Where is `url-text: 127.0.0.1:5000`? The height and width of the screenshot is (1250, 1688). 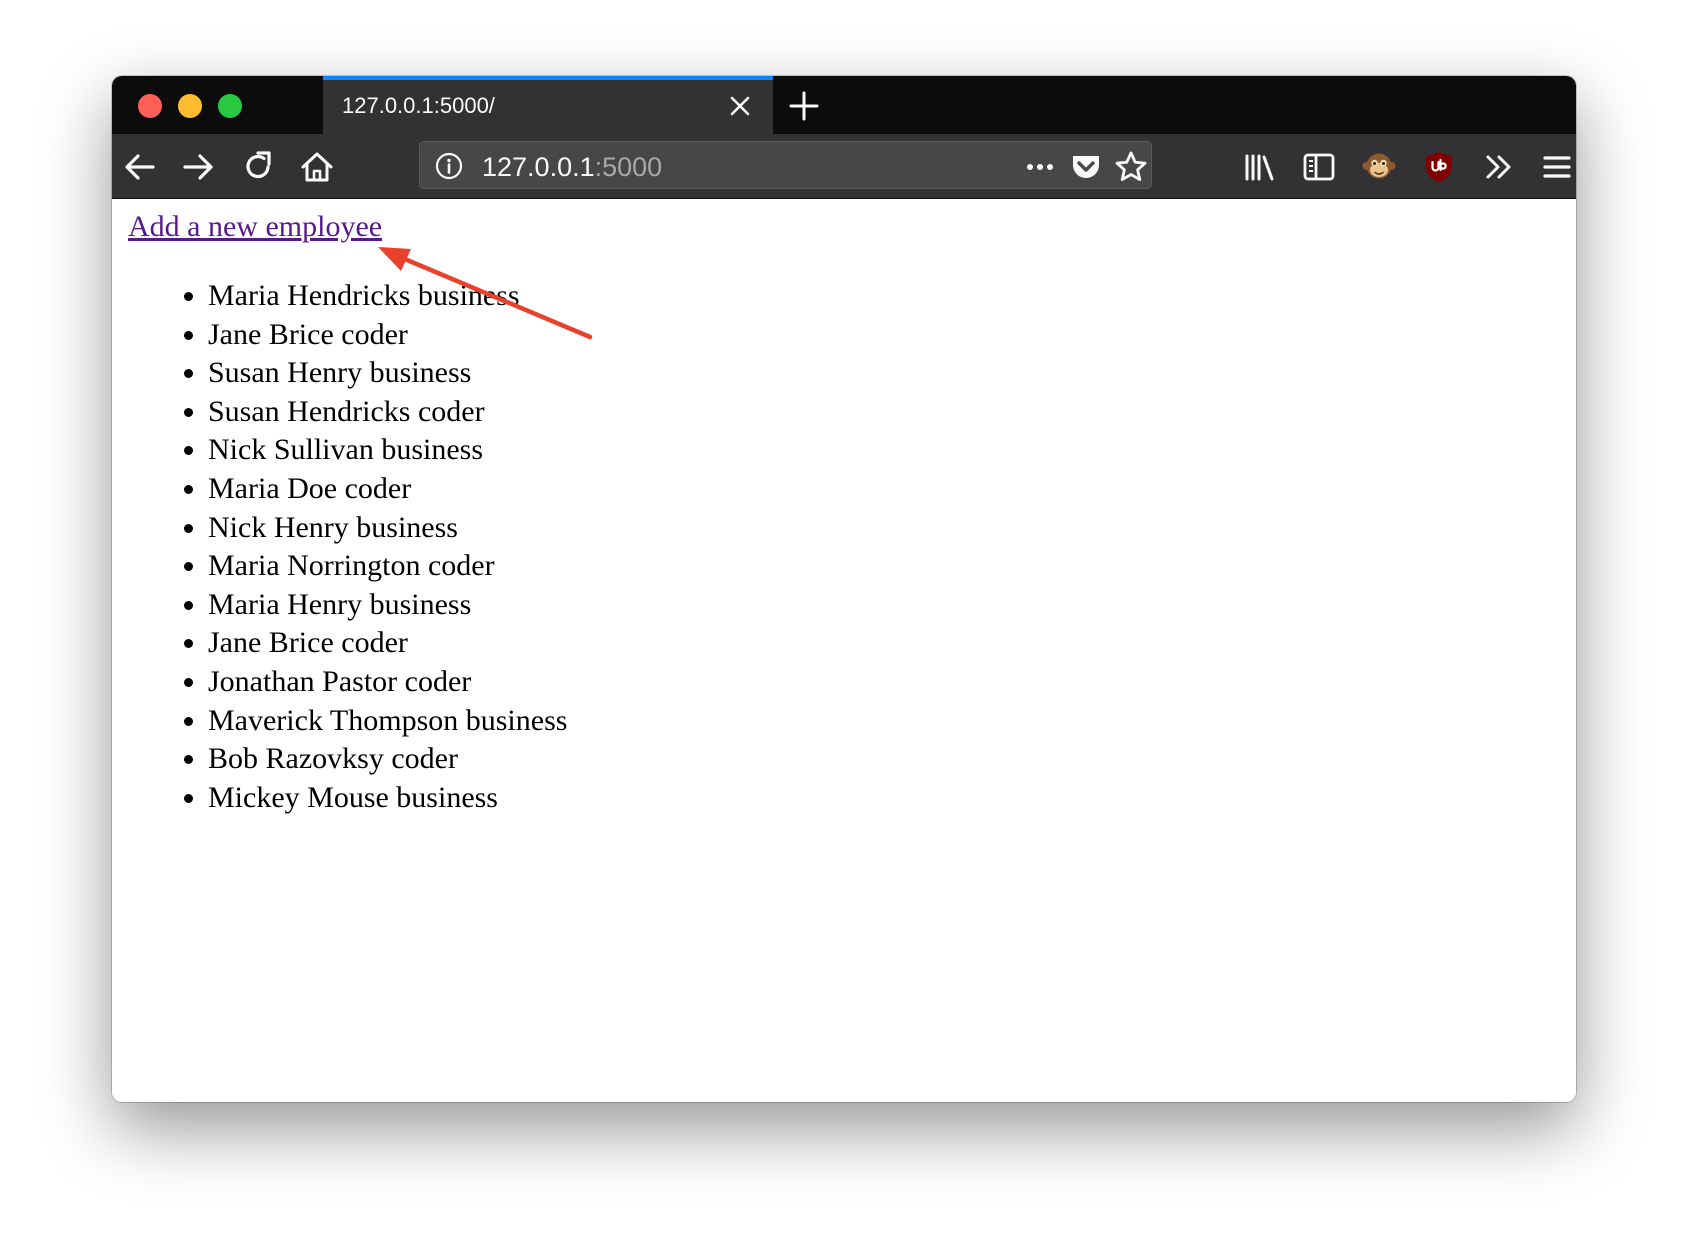 url-text: 127.0.0.1:5000 is located at coordinates (572, 167).